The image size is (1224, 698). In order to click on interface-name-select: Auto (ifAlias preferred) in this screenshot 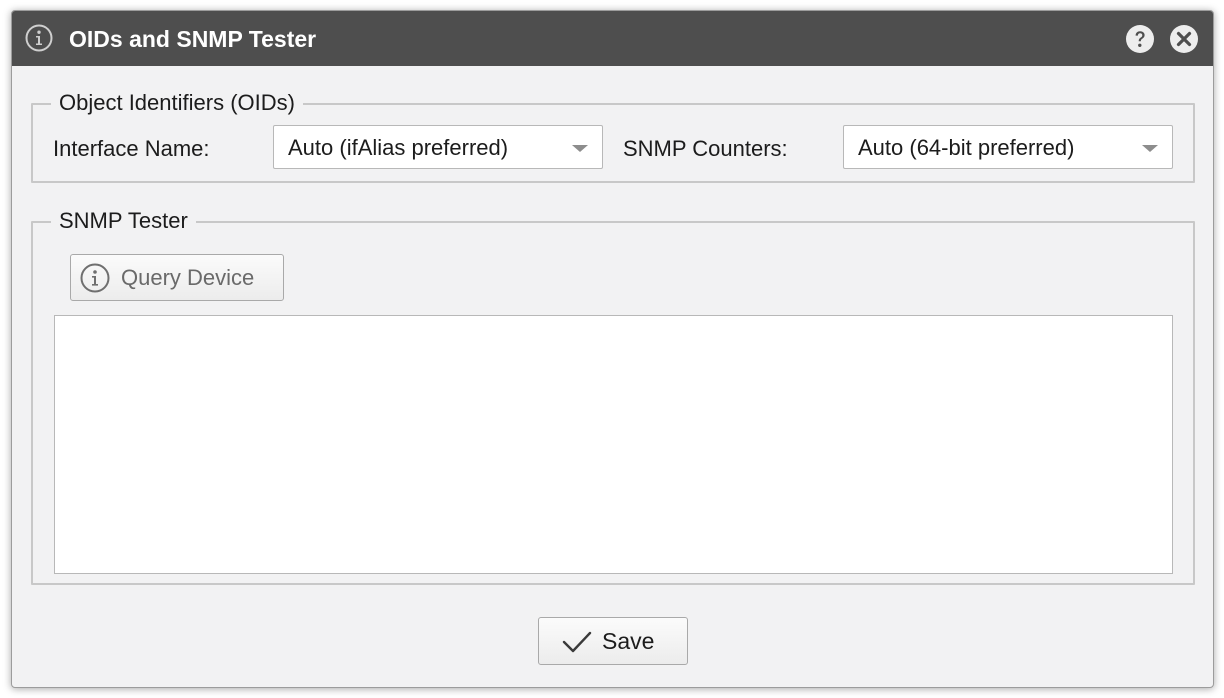, I will do `click(438, 147)`.